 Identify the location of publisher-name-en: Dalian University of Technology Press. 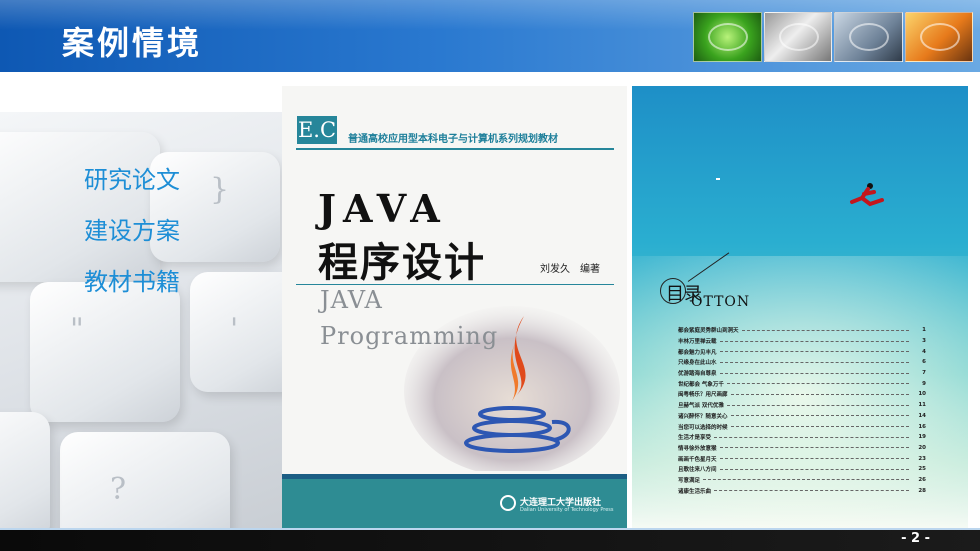
(567, 510).